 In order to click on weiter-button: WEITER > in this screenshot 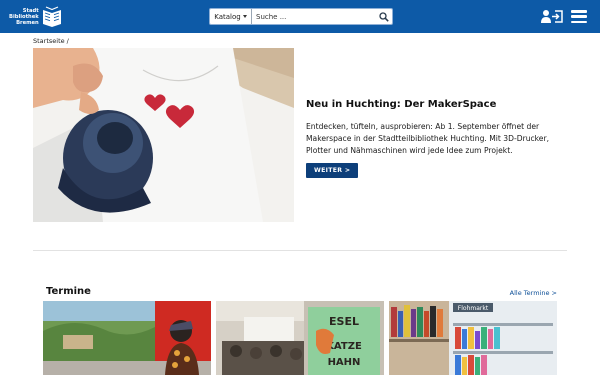, I will do `click(332, 170)`.